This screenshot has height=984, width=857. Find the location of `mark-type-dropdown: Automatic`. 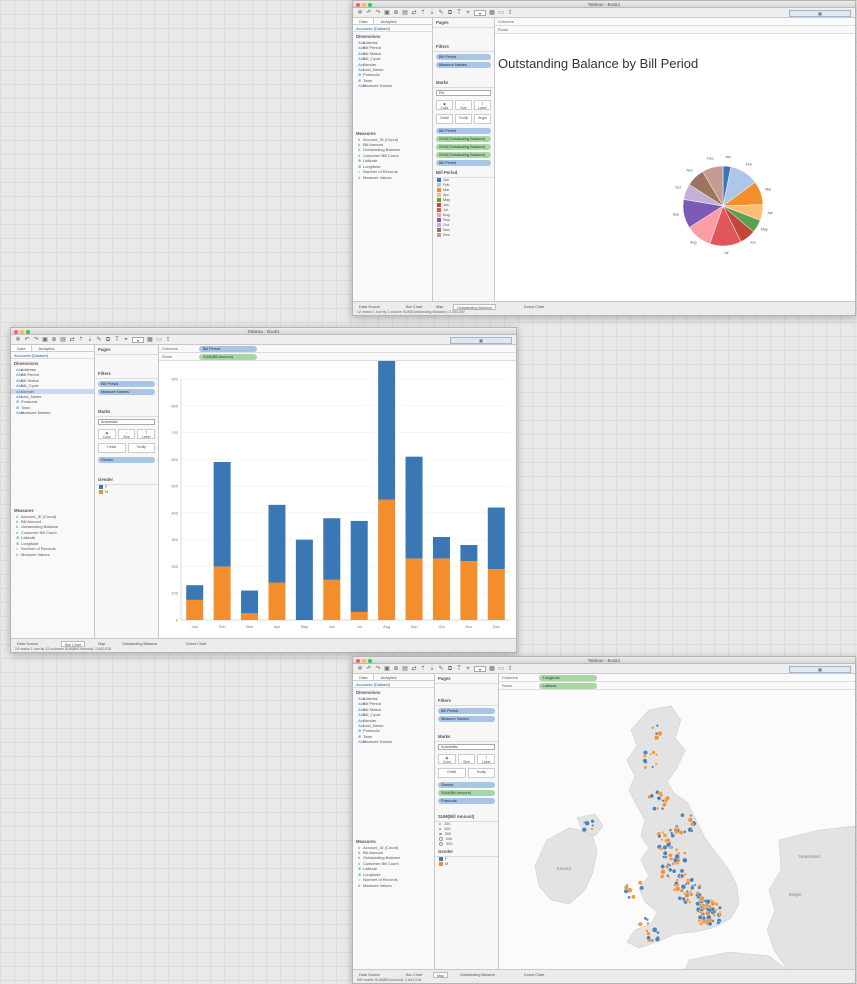

mark-type-dropdown: Automatic is located at coordinates (466, 747).